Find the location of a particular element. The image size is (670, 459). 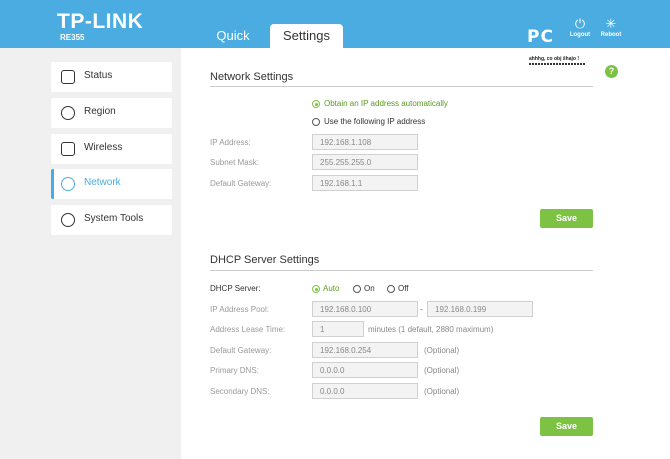

tab-quick-setup: Quick Setup is located at coordinates (233, 45).